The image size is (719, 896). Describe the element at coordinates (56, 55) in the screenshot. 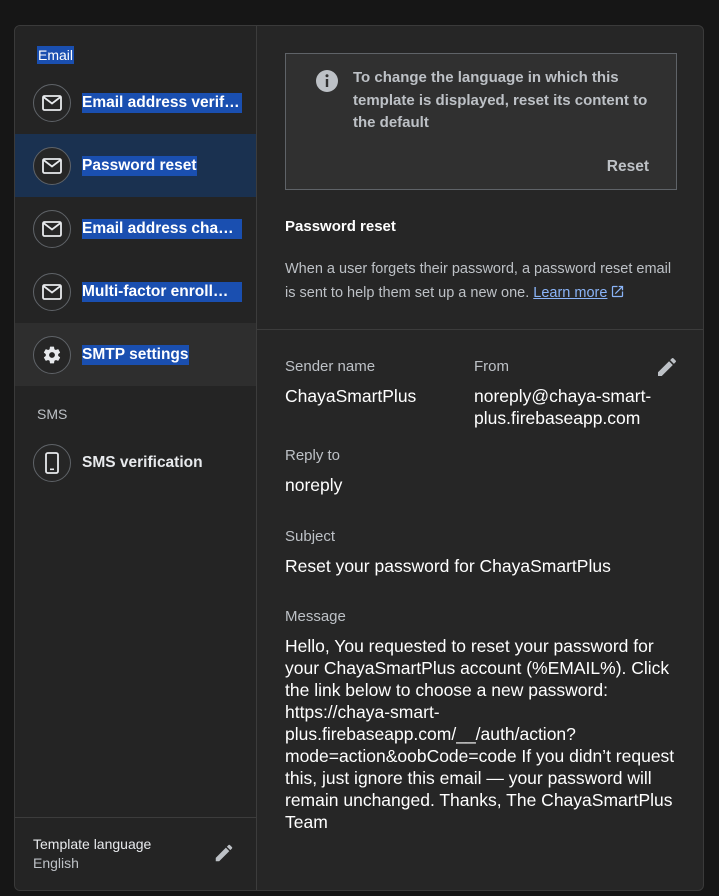

I see `email-section-label: Email` at that location.